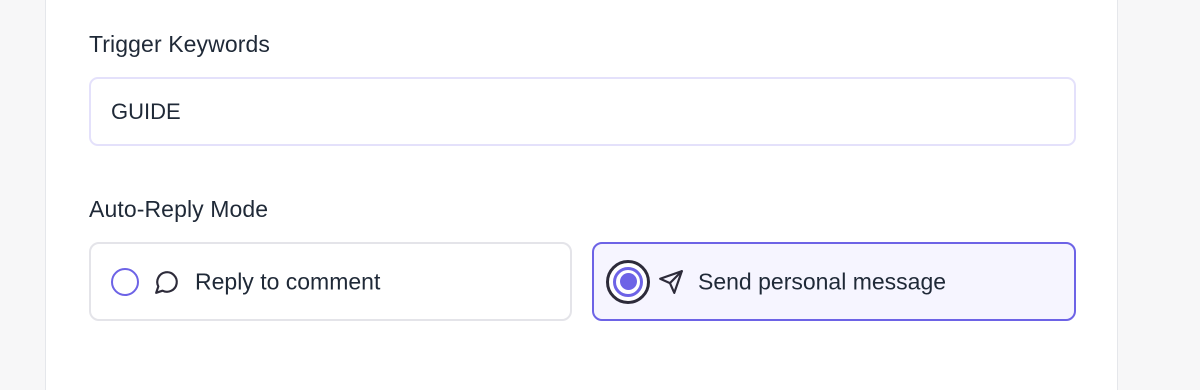 The width and height of the screenshot is (1200, 390). What do you see at coordinates (167, 282) in the screenshot?
I see `chat-bubble-icon` at bounding box center [167, 282].